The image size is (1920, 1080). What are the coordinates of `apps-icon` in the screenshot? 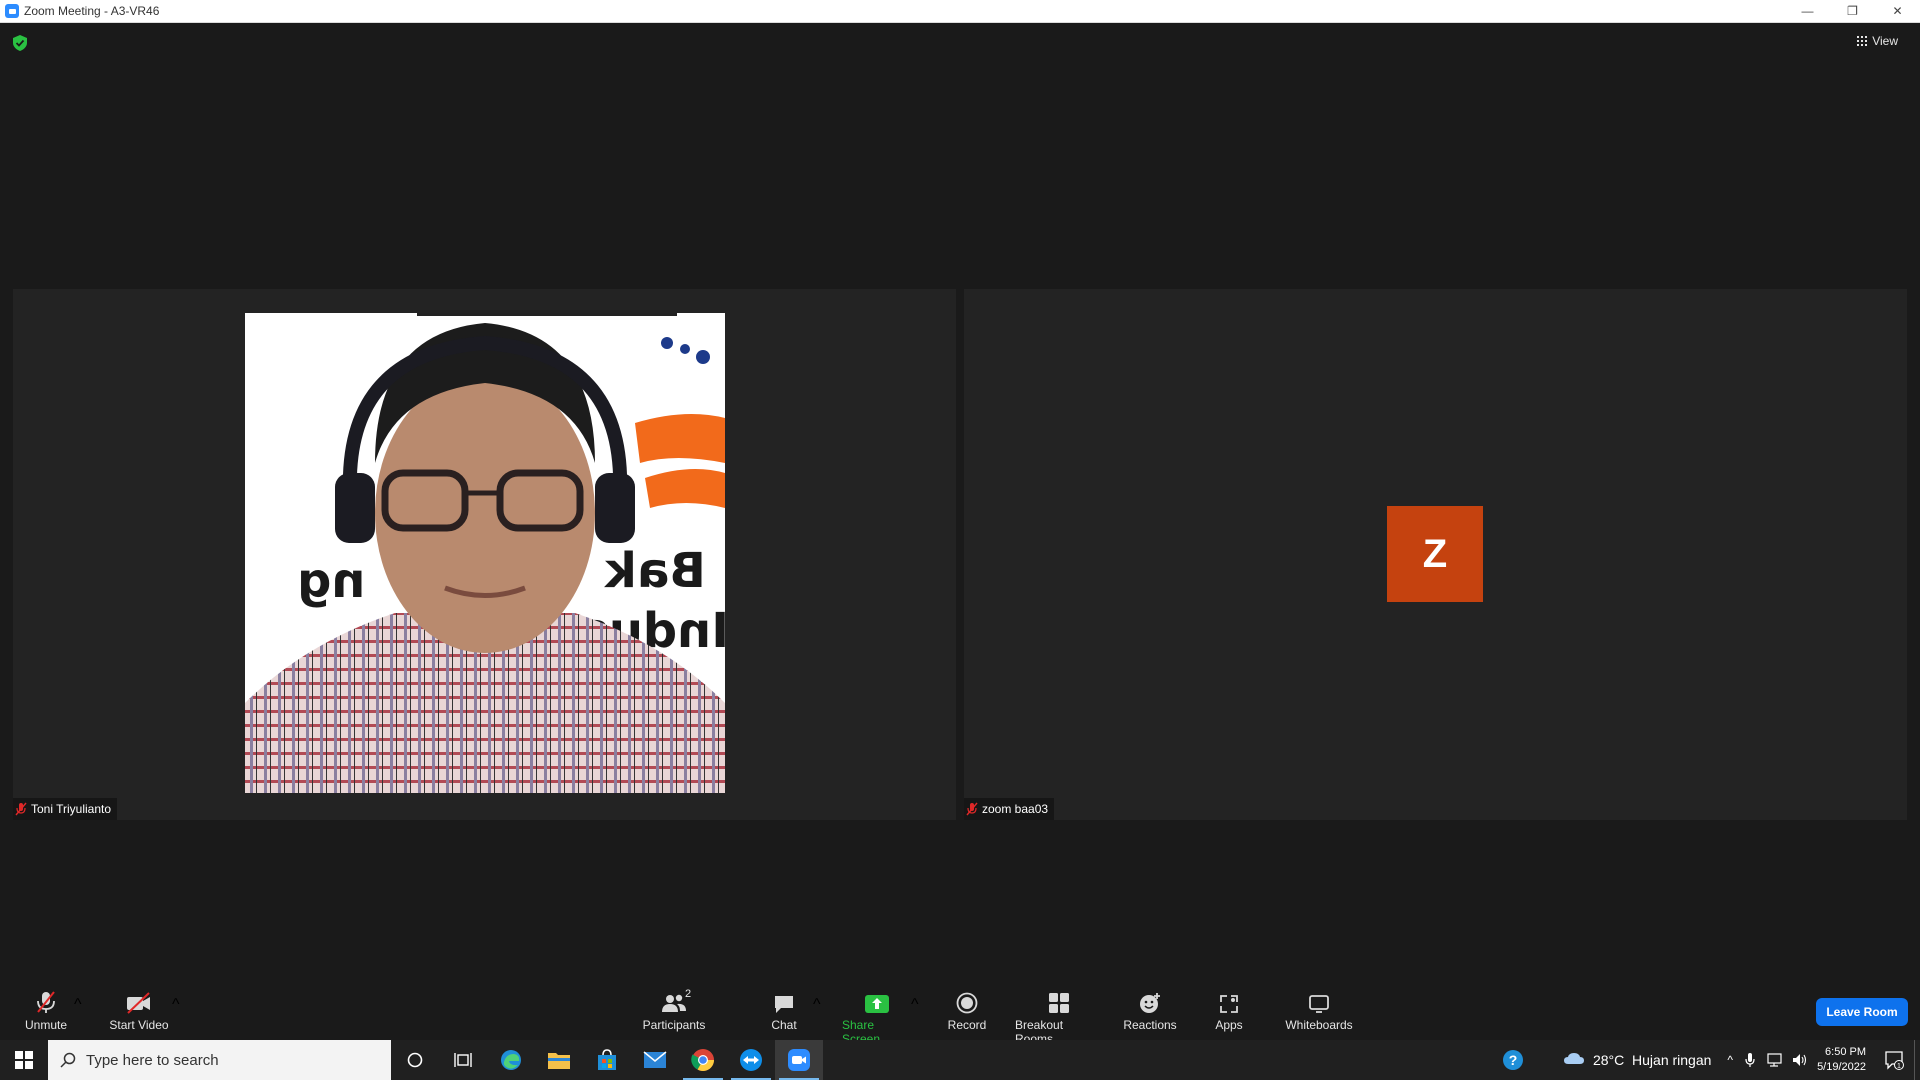 It's located at (1229, 1004).